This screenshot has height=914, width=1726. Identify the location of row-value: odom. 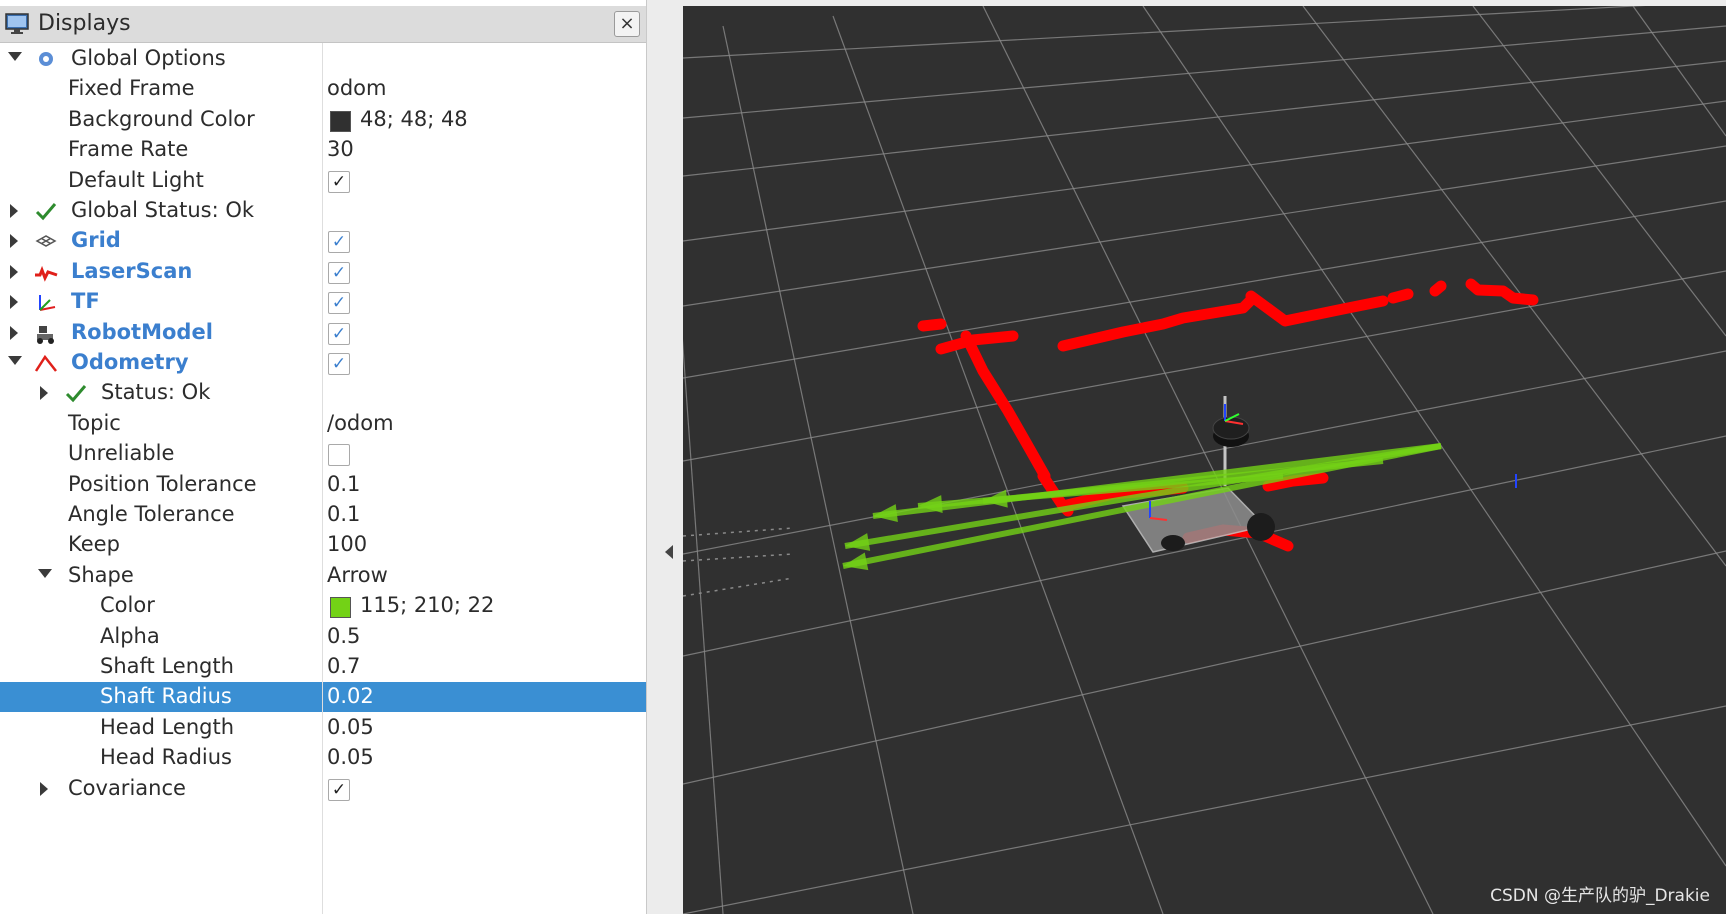
(356, 88).